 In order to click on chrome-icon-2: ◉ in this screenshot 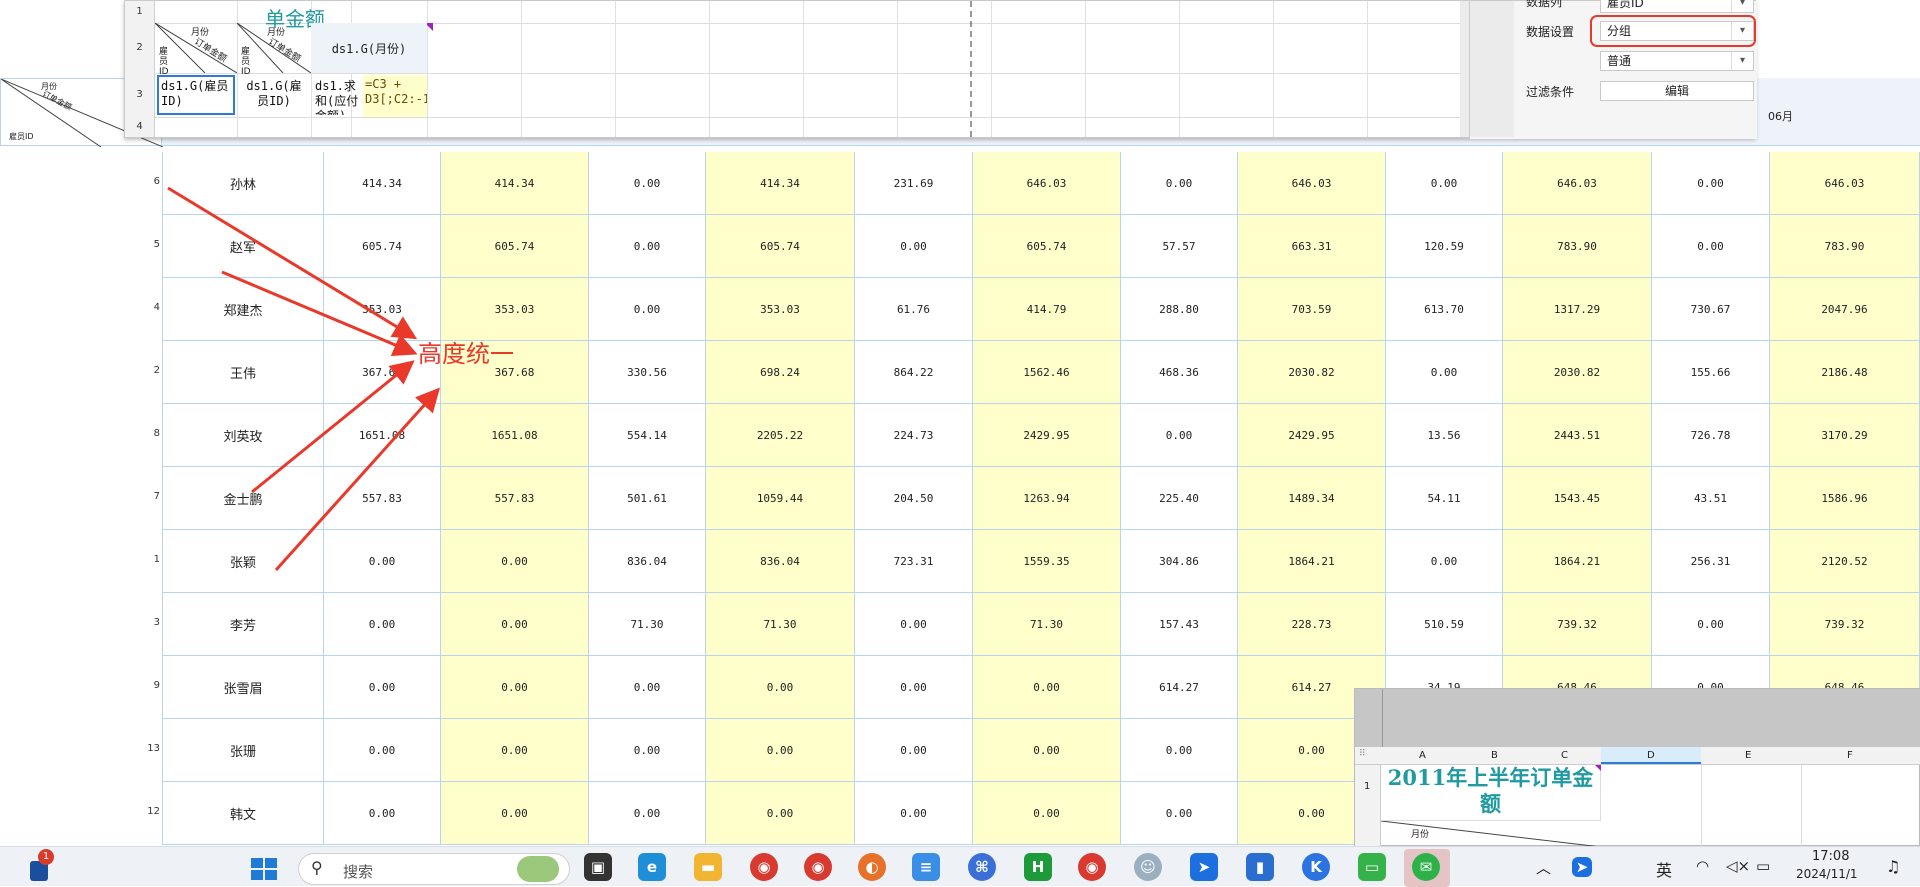, I will do `click(818, 867)`.